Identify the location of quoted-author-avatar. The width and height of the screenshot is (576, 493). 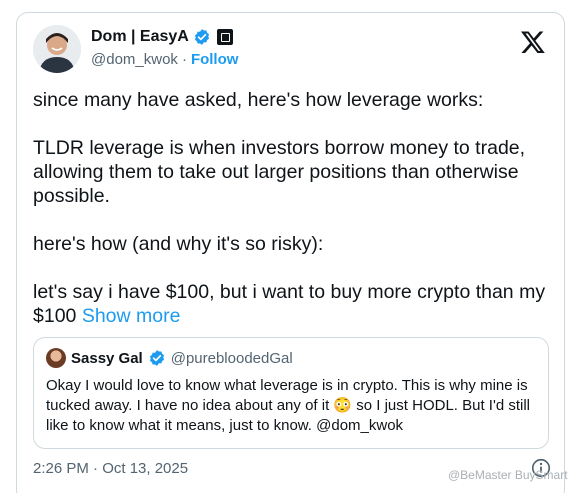
(56, 358).